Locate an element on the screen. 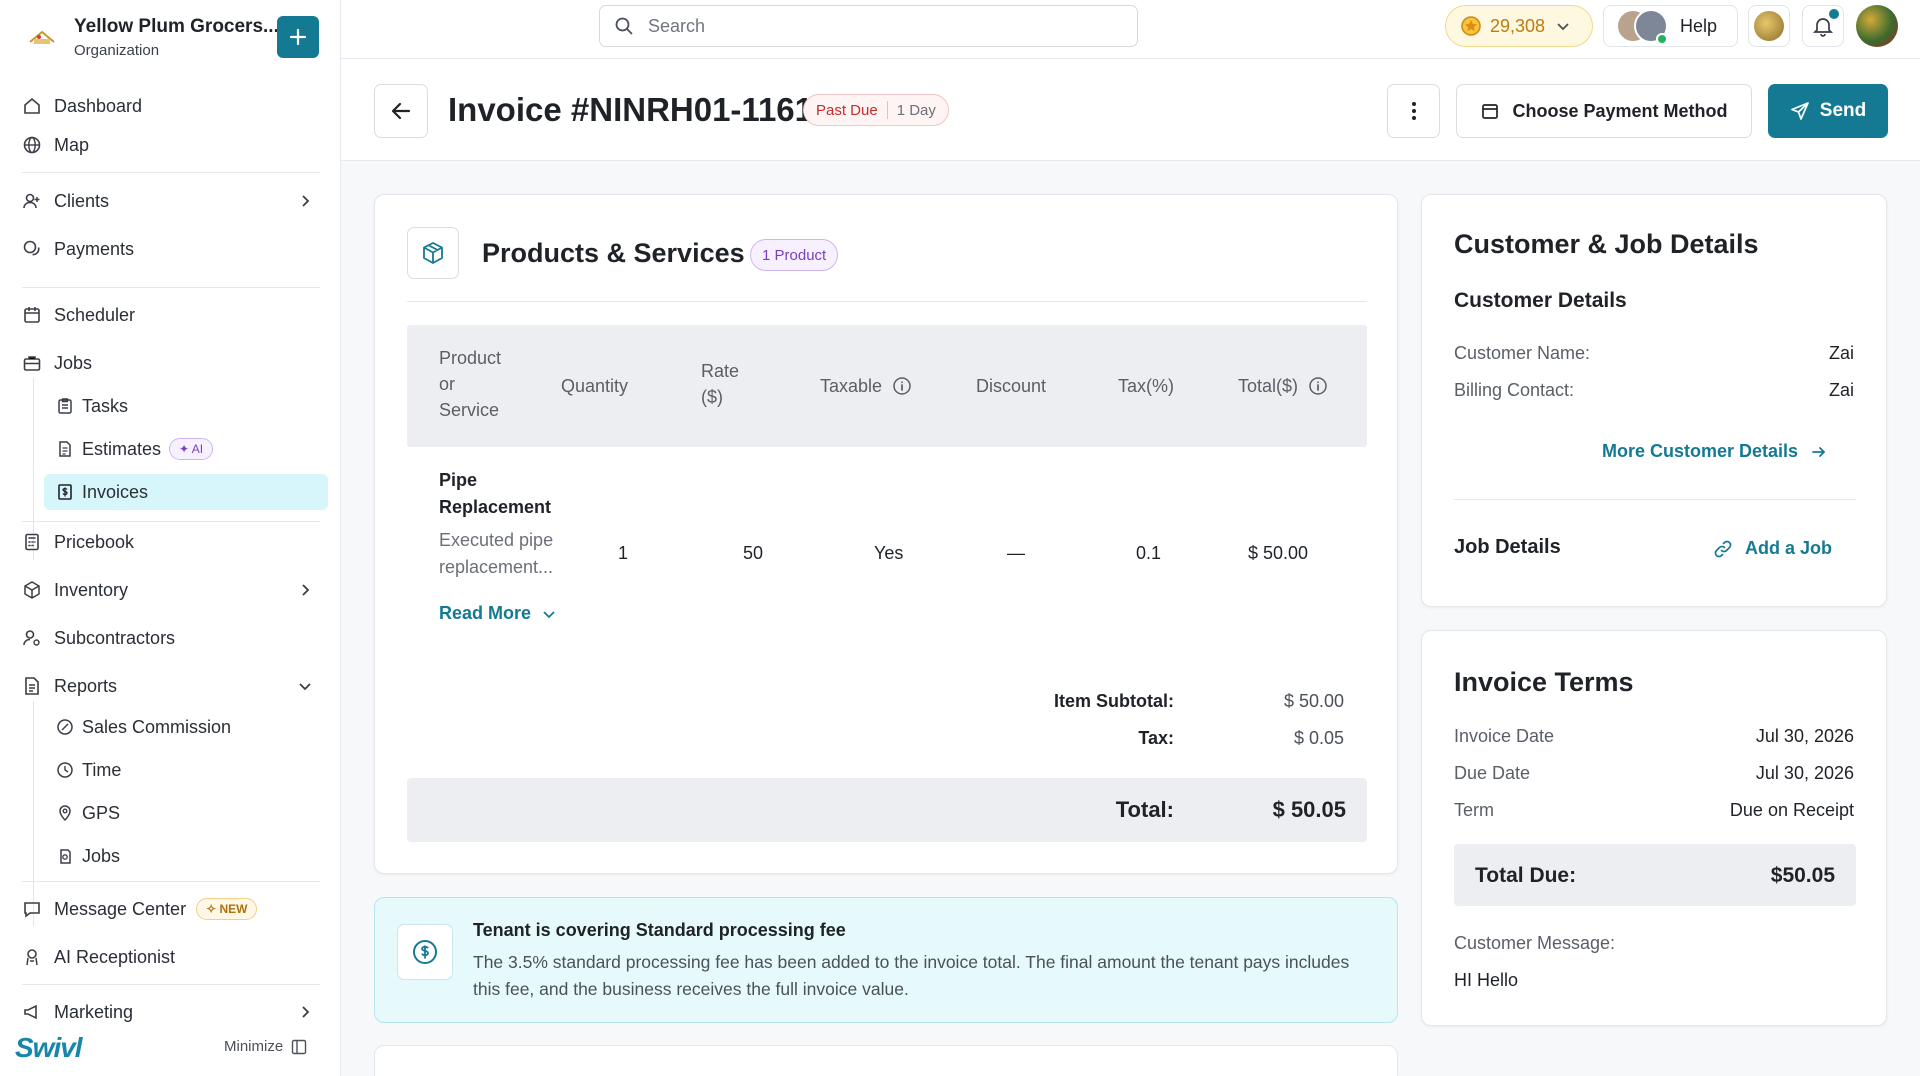 The width and height of the screenshot is (1920, 1076). customer-message-label: Customer Message: is located at coordinates (1535, 943).